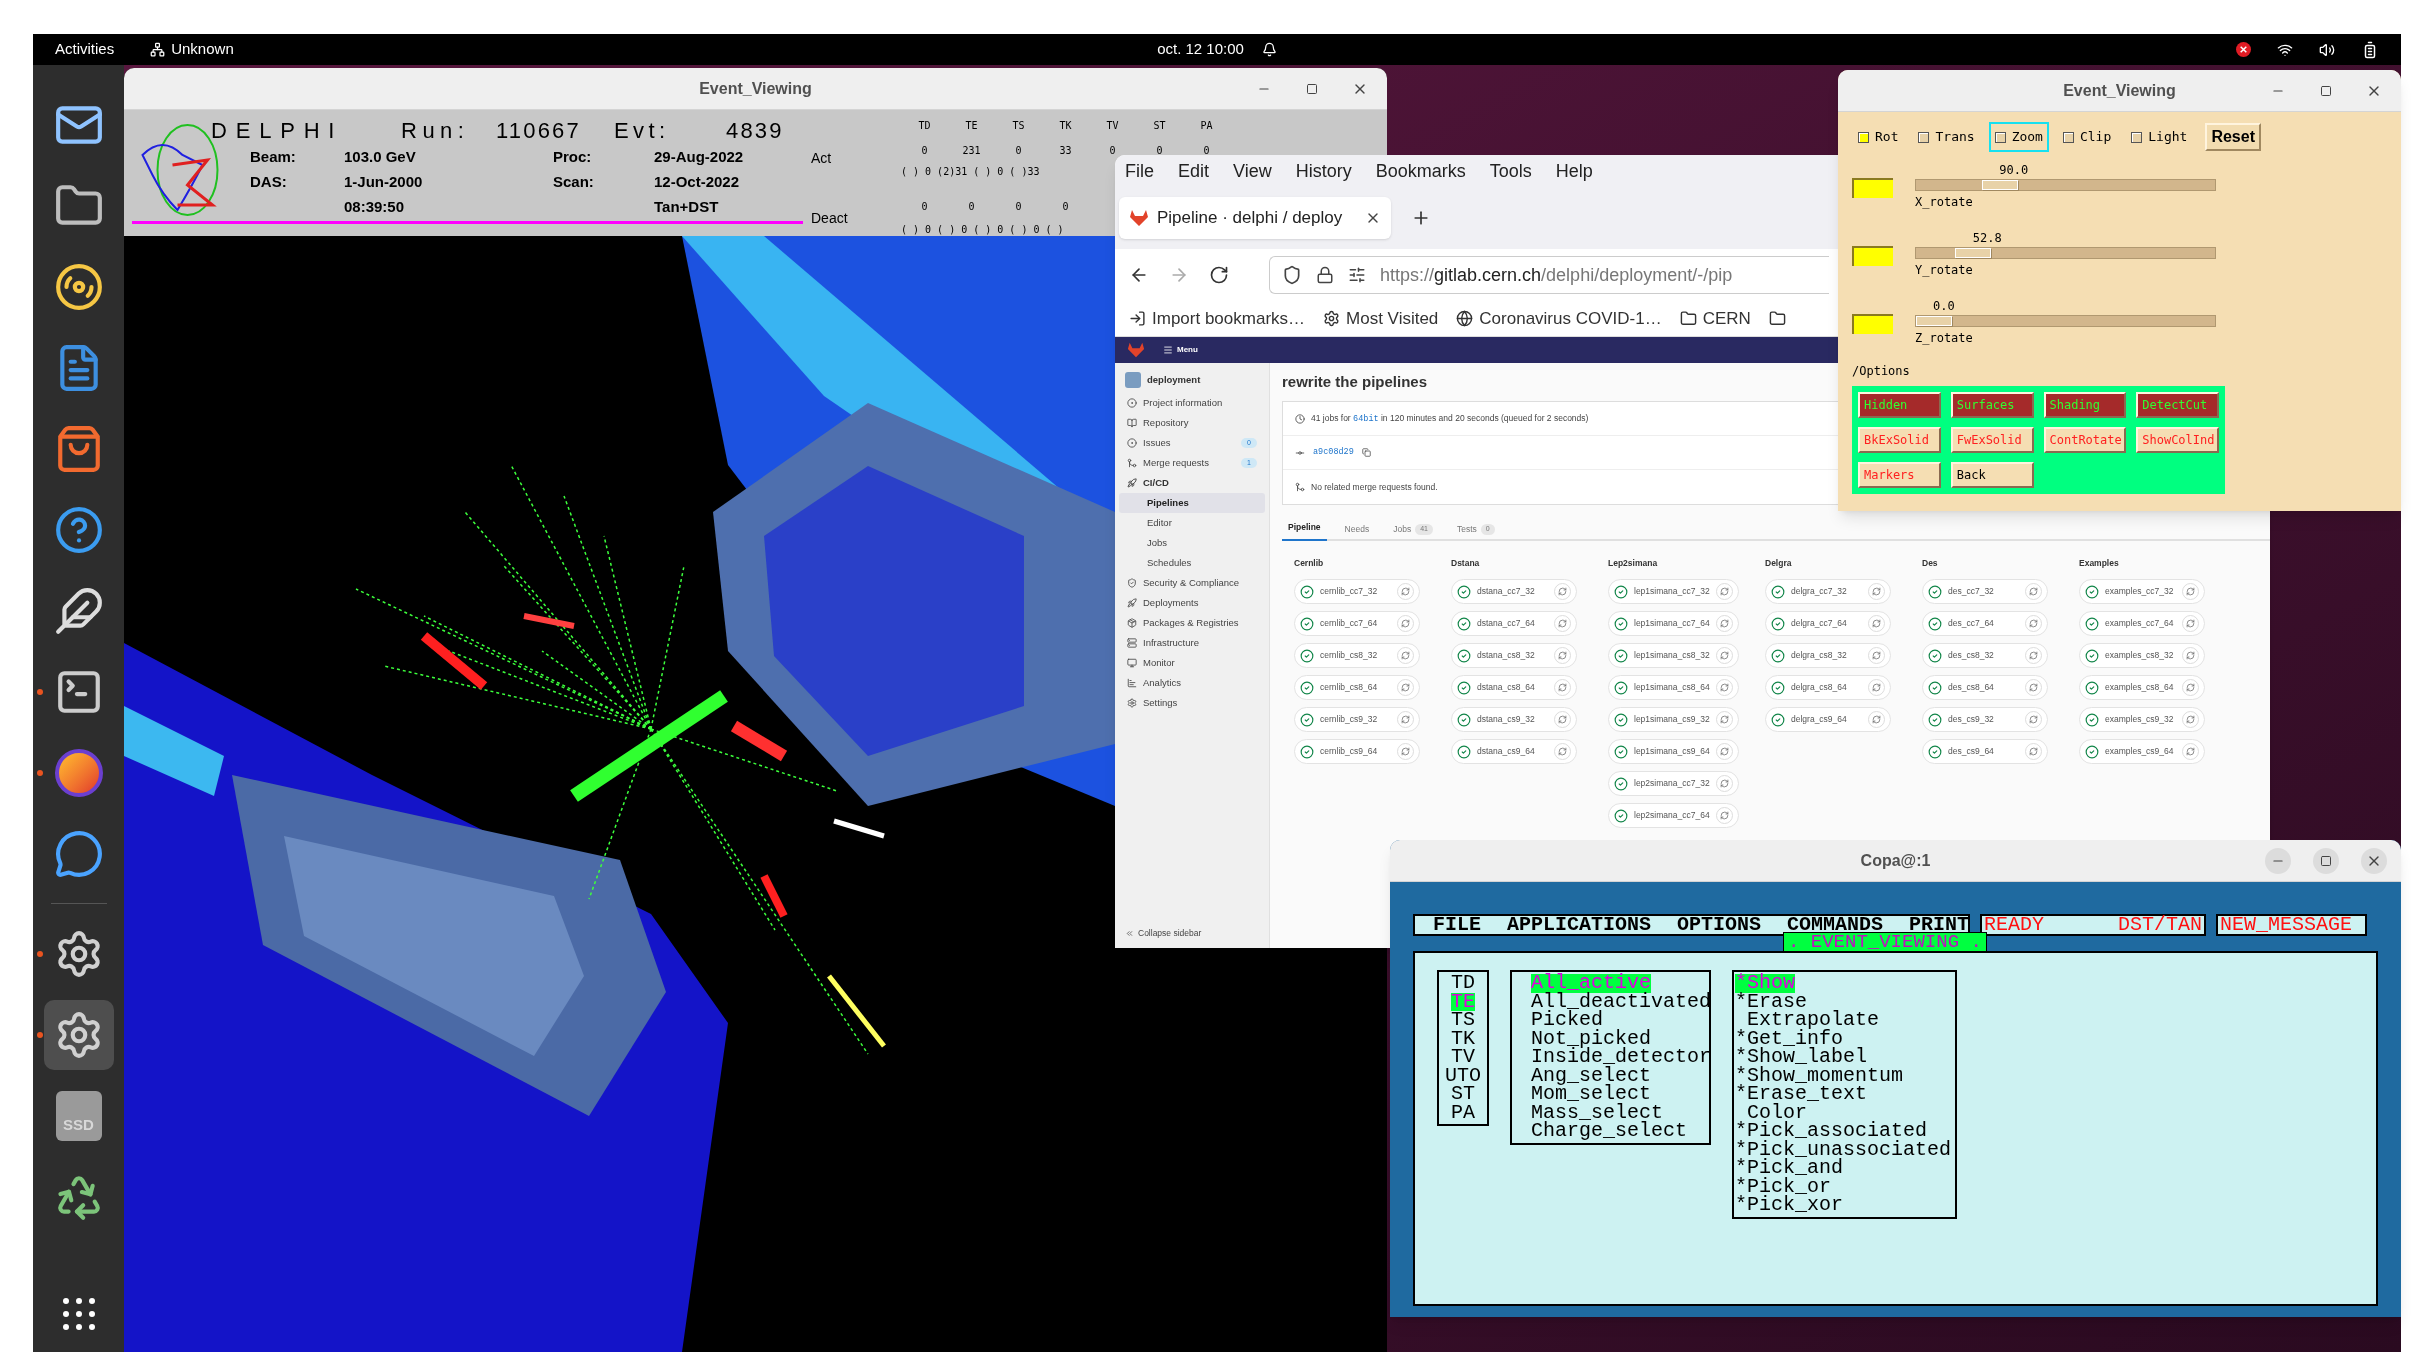 Image resolution: width=2429 pixels, height=1352 pixels. What do you see at coordinates (1828, 719) in the screenshot?
I see `job-pill: delgra_cs9_64` at bounding box center [1828, 719].